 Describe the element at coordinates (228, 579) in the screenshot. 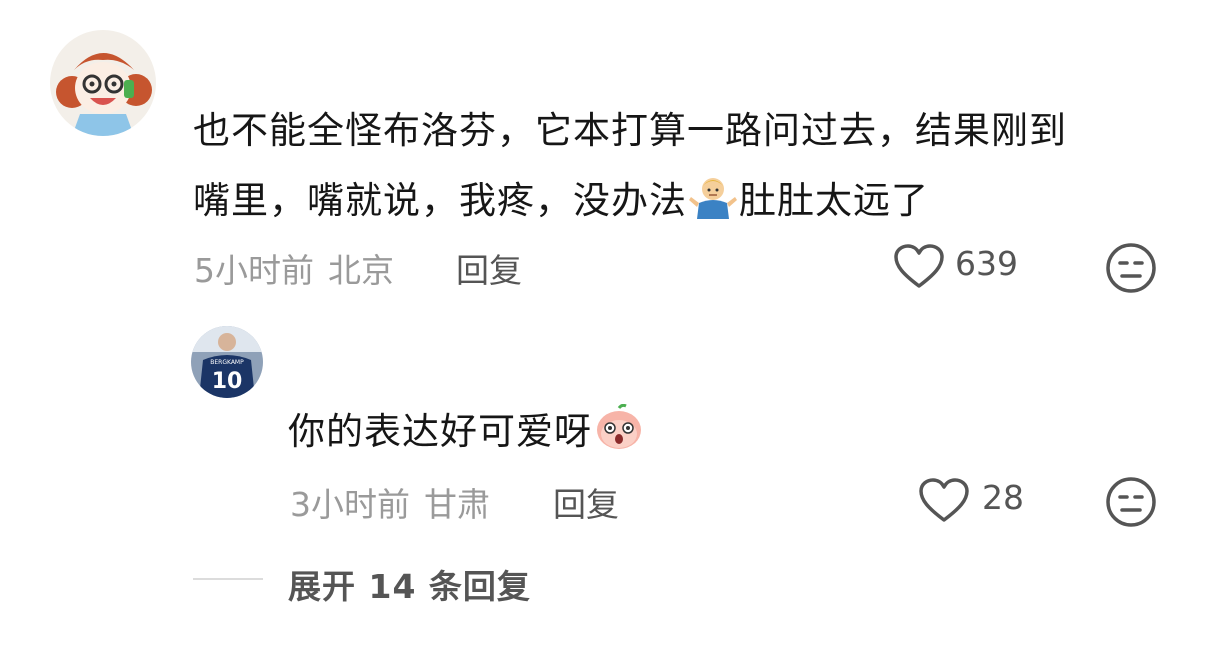

I see `expand-divider` at that location.